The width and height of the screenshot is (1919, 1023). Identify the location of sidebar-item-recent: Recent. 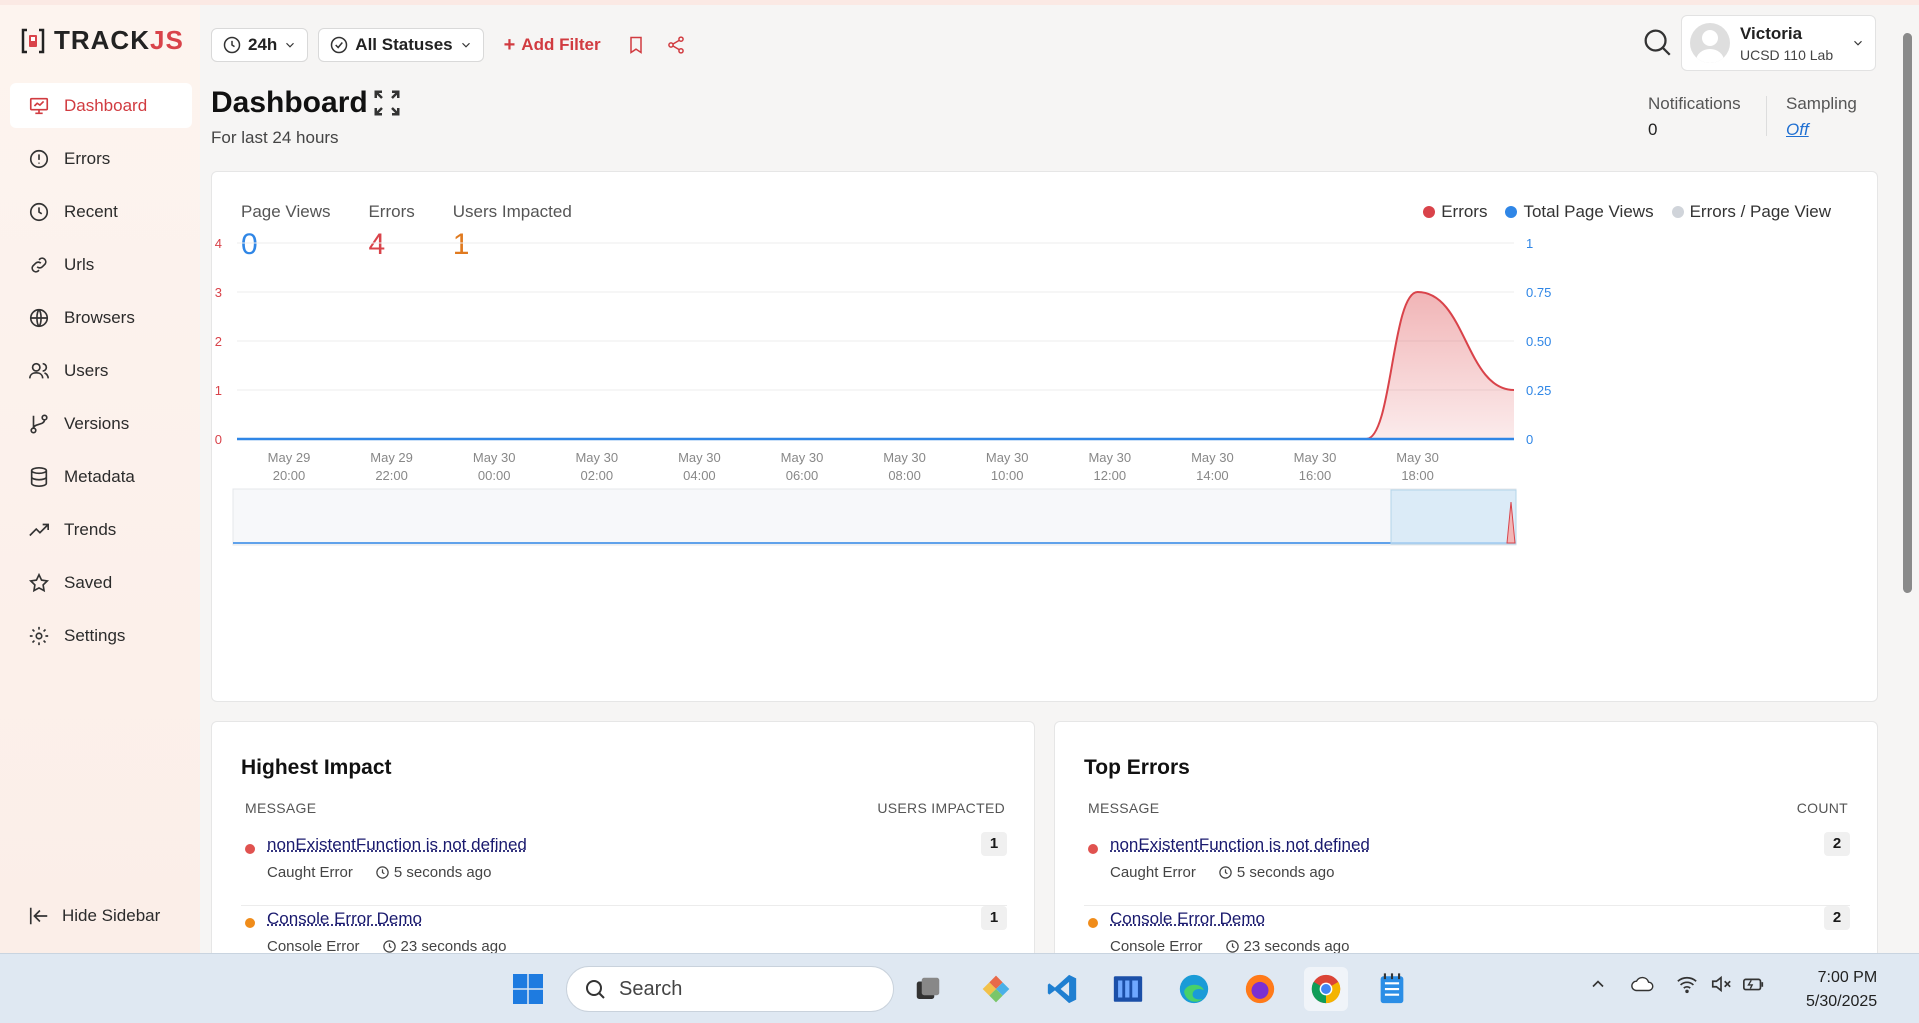
(101, 211).